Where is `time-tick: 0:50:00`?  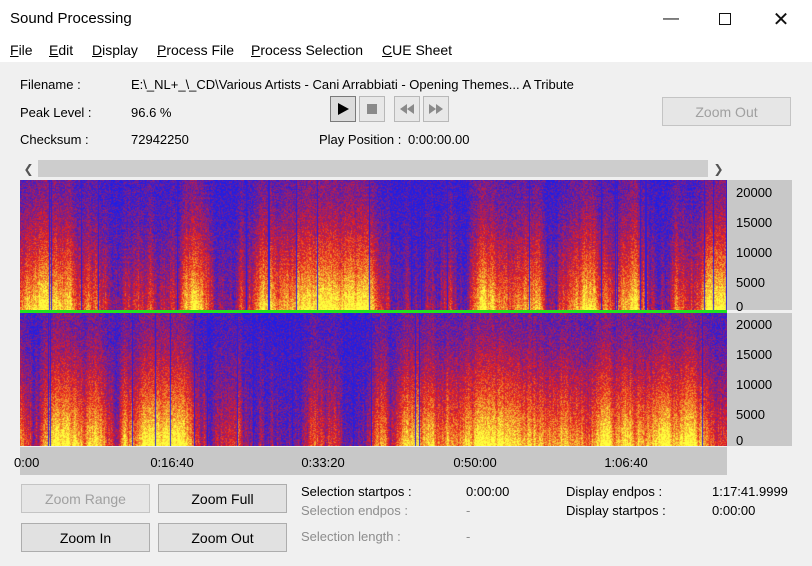 time-tick: 0:50:00 is located at coordinates (475, 462).